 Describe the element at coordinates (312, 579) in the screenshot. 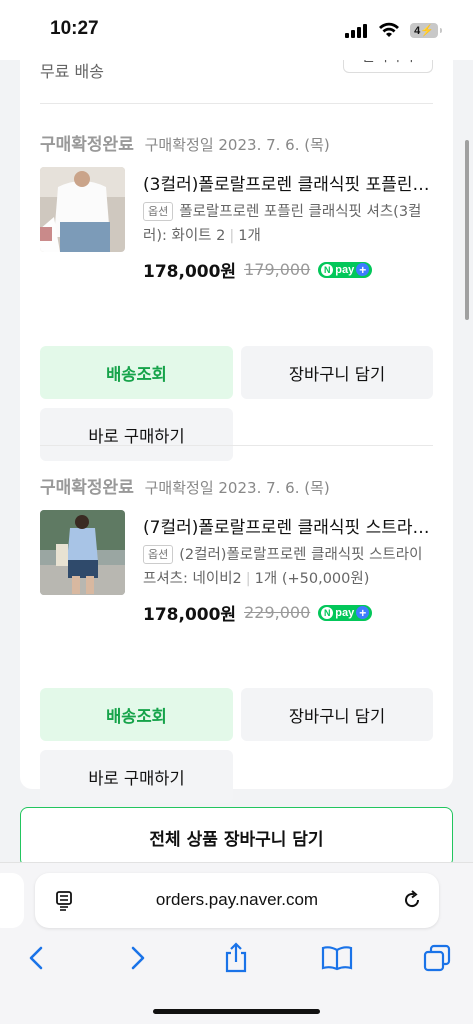

I see `quantity: 1개 (+50,000원)` at that location.